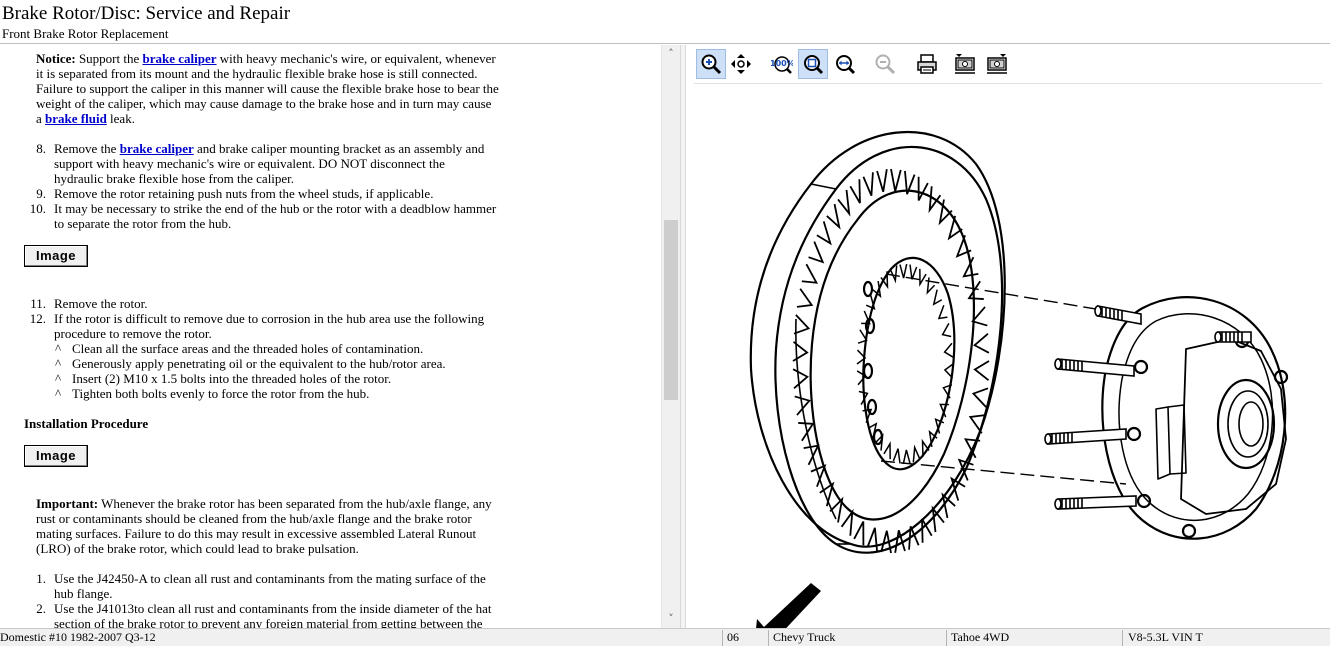 The height and width of the screenshot is (646, 1330). Describe the element at coordinates (109, 58) in the screenshot. I see `notice-text: Support the` at that location.